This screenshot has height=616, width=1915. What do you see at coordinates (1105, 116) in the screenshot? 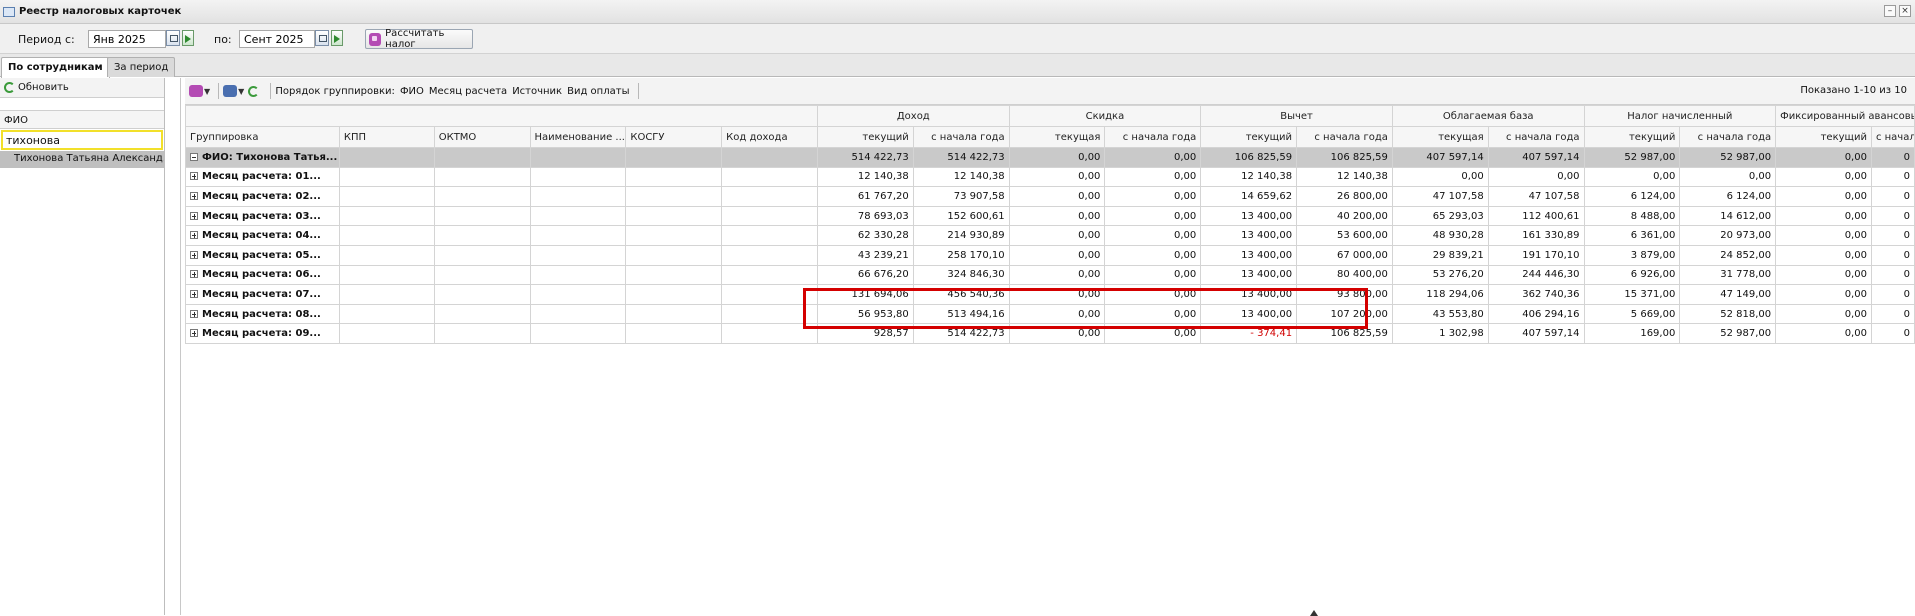
I see `header-discount: Скидка` at bounding box center [1105, 116].